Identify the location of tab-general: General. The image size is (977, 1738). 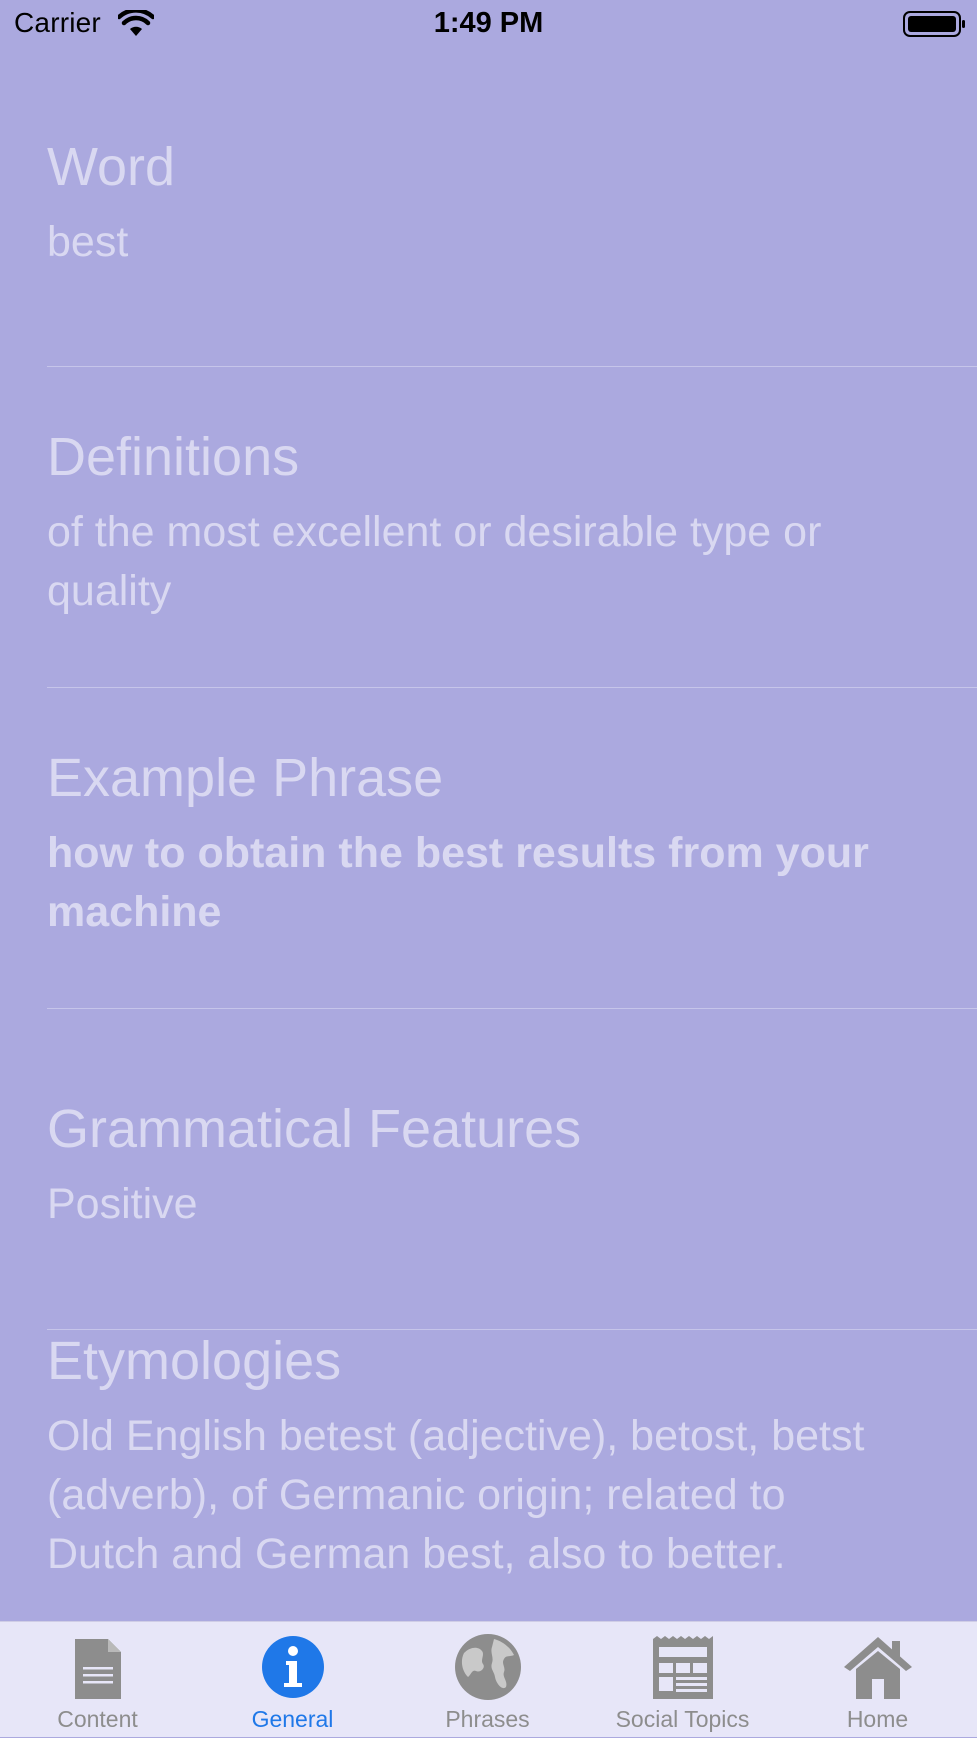
(292, 1680).